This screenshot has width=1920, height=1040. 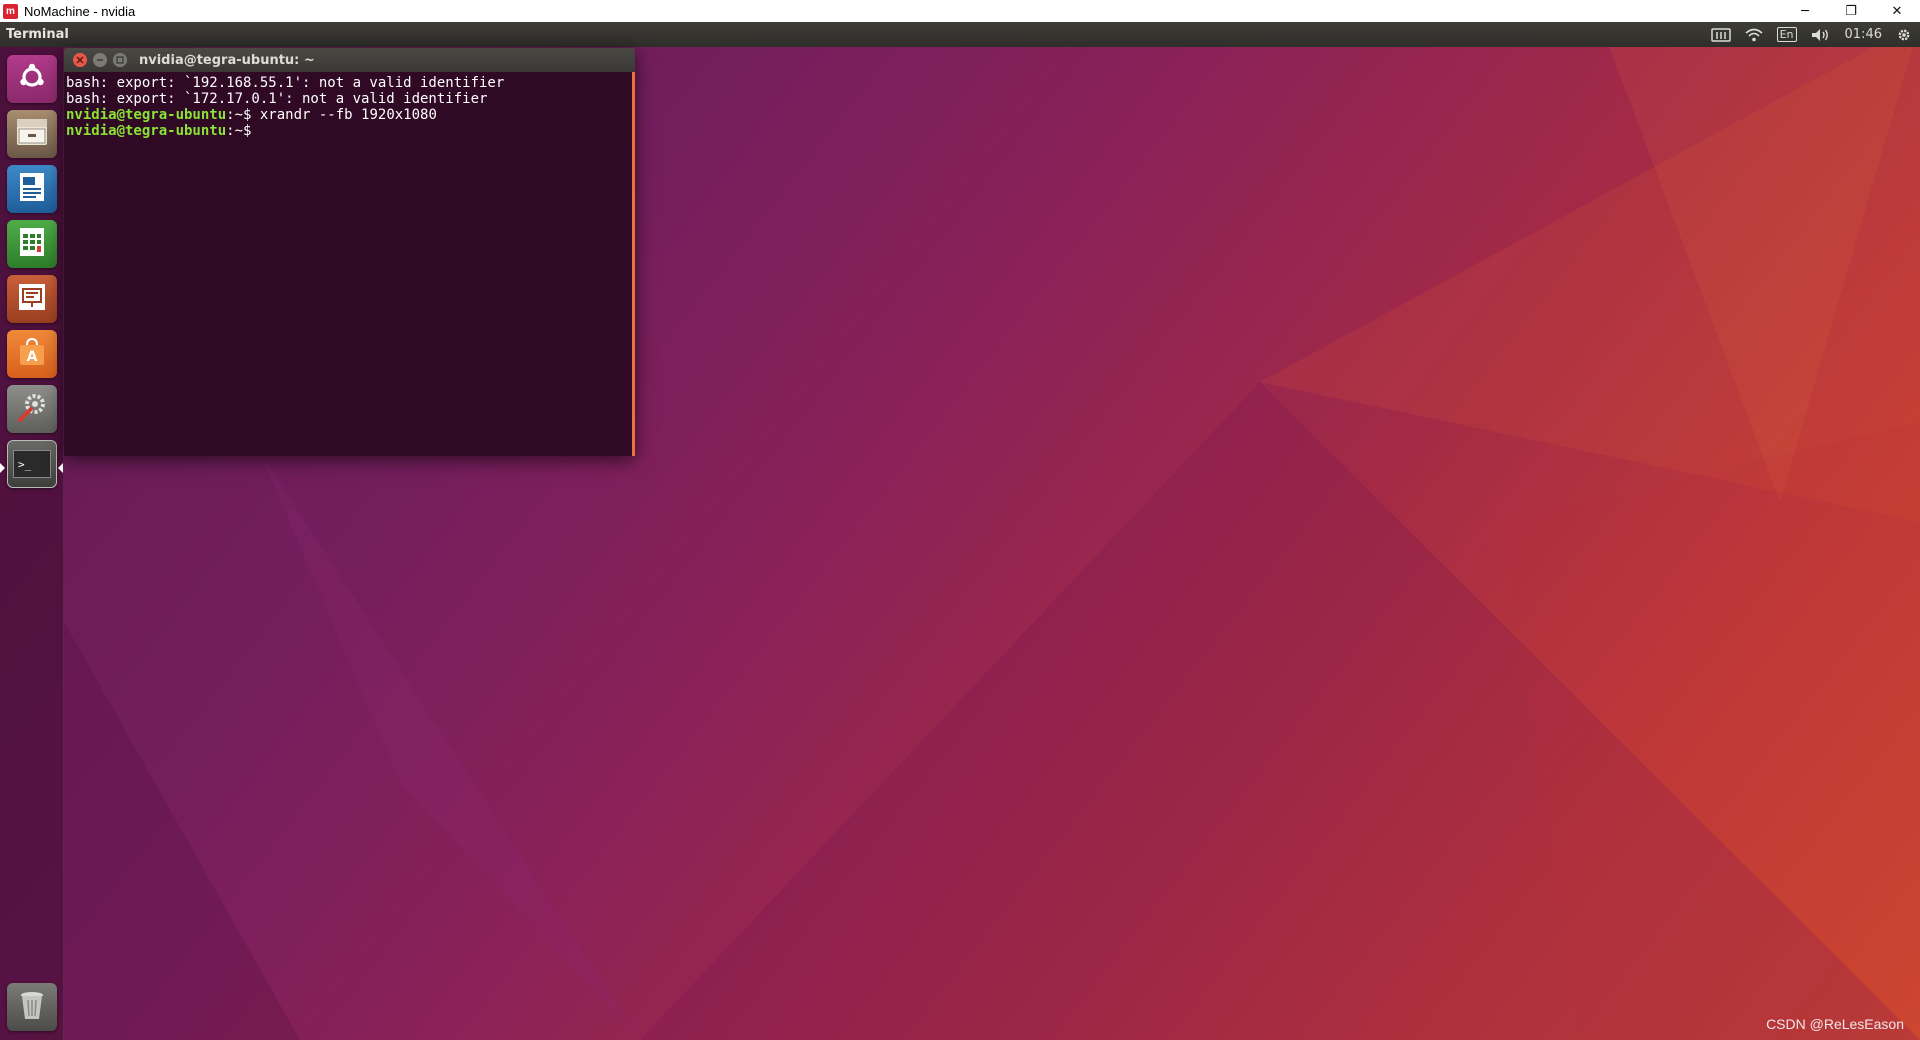 I want to click on launcher-item-writer, so click(x=32, y=189).